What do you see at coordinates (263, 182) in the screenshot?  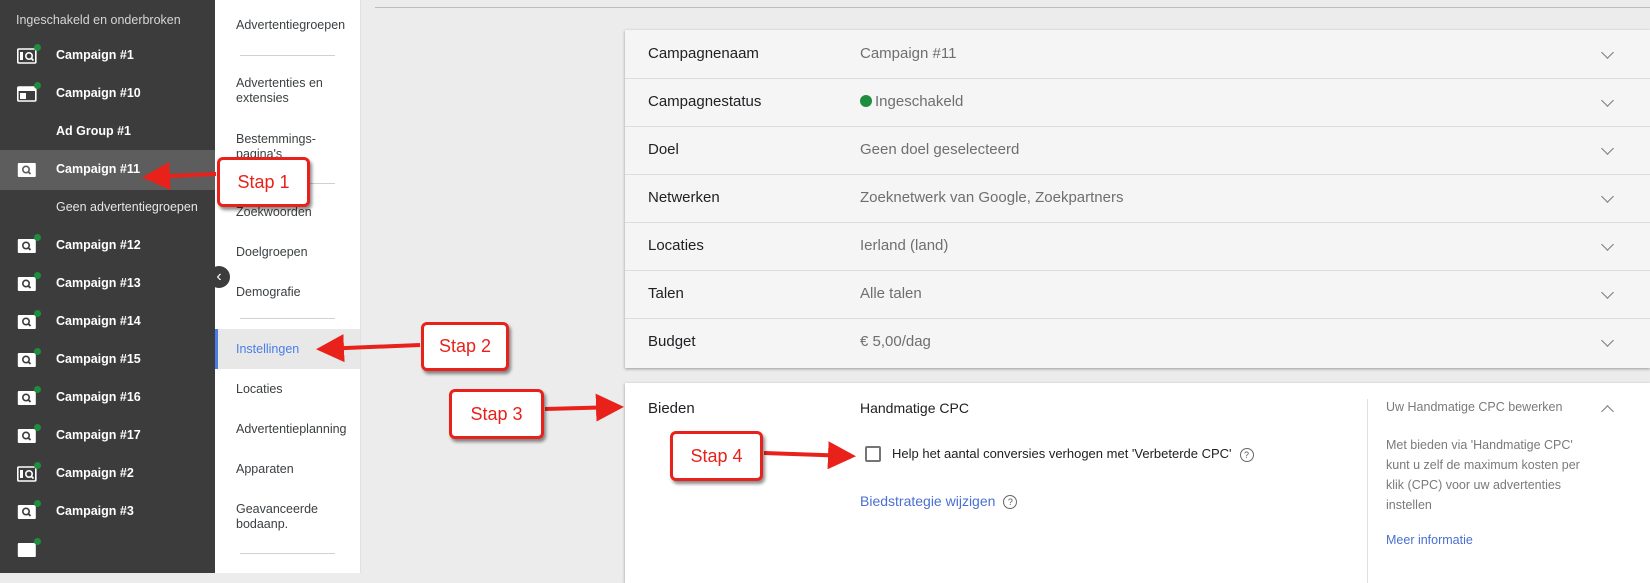 I see `annotation-step-1: Stap 1` at bounding box center [263, 182].